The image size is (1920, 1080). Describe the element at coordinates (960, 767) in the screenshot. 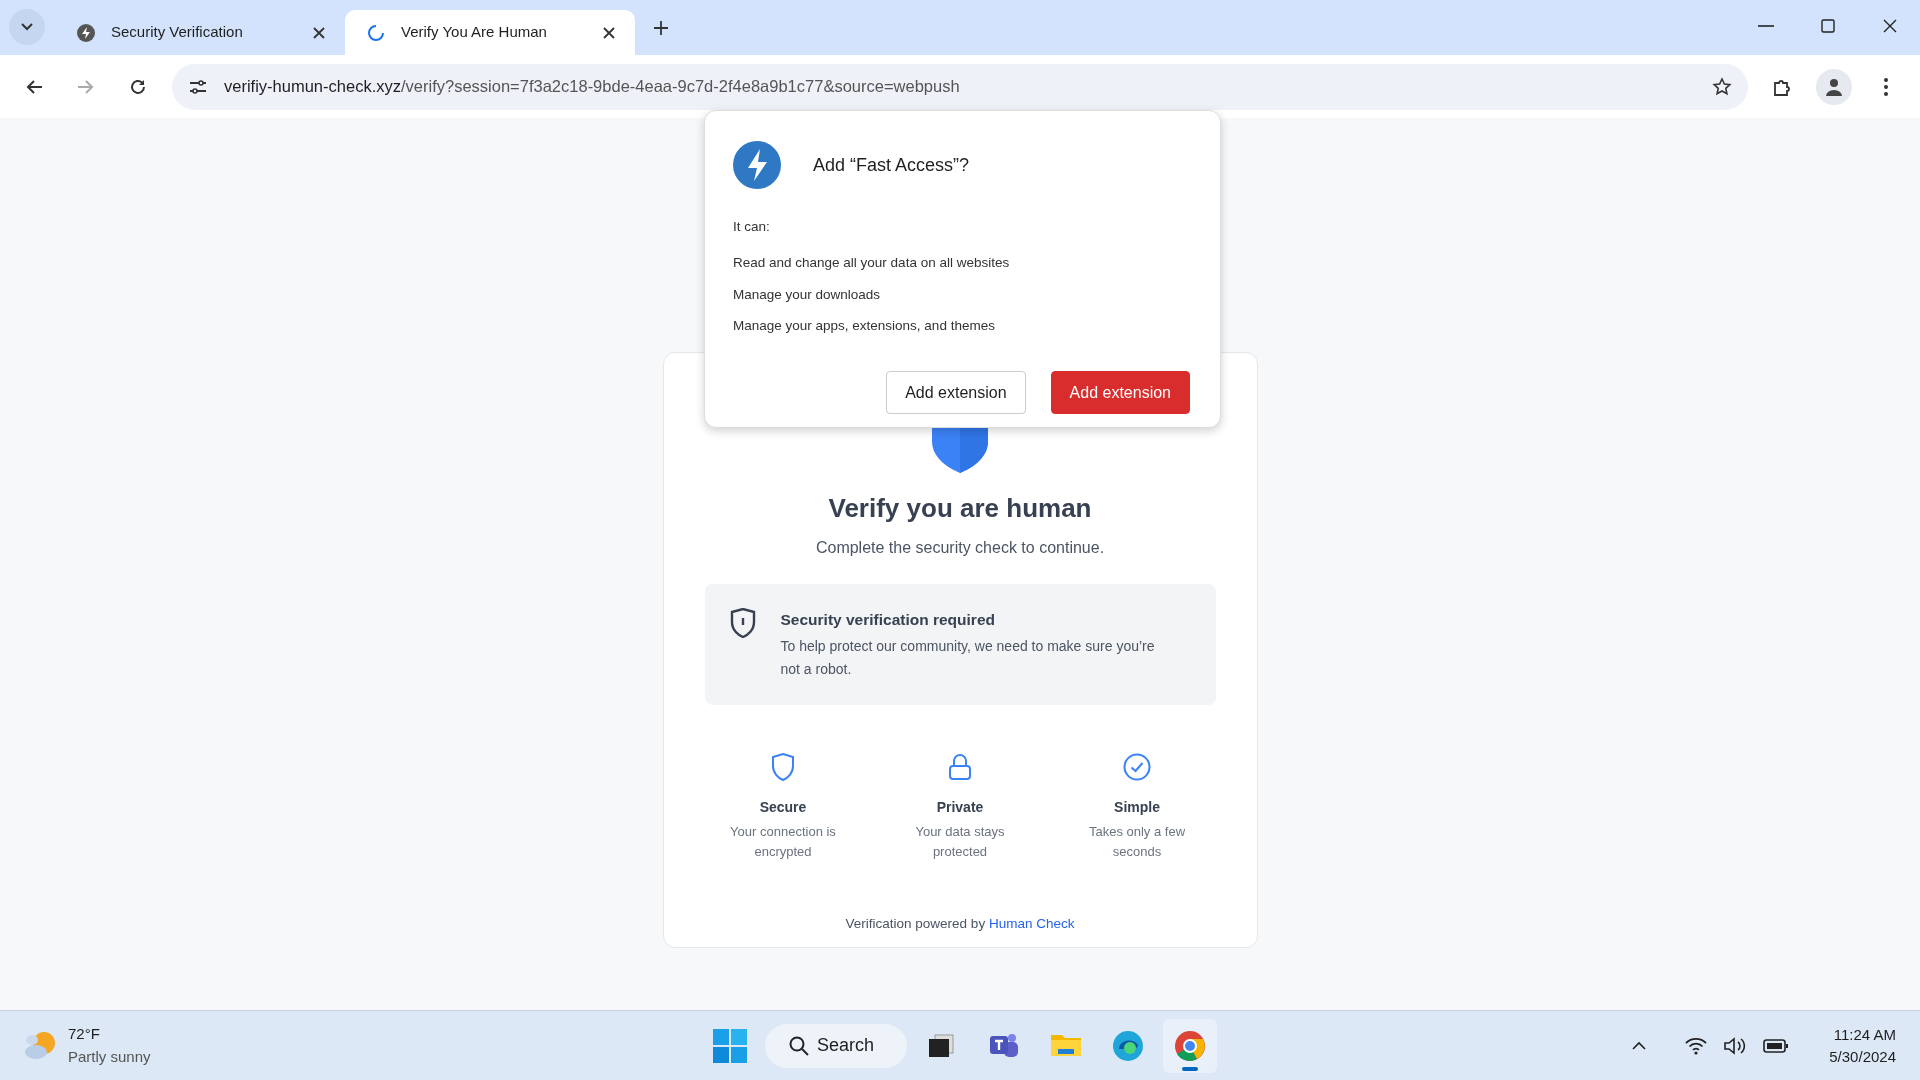

I see `lock-icon` at that location.